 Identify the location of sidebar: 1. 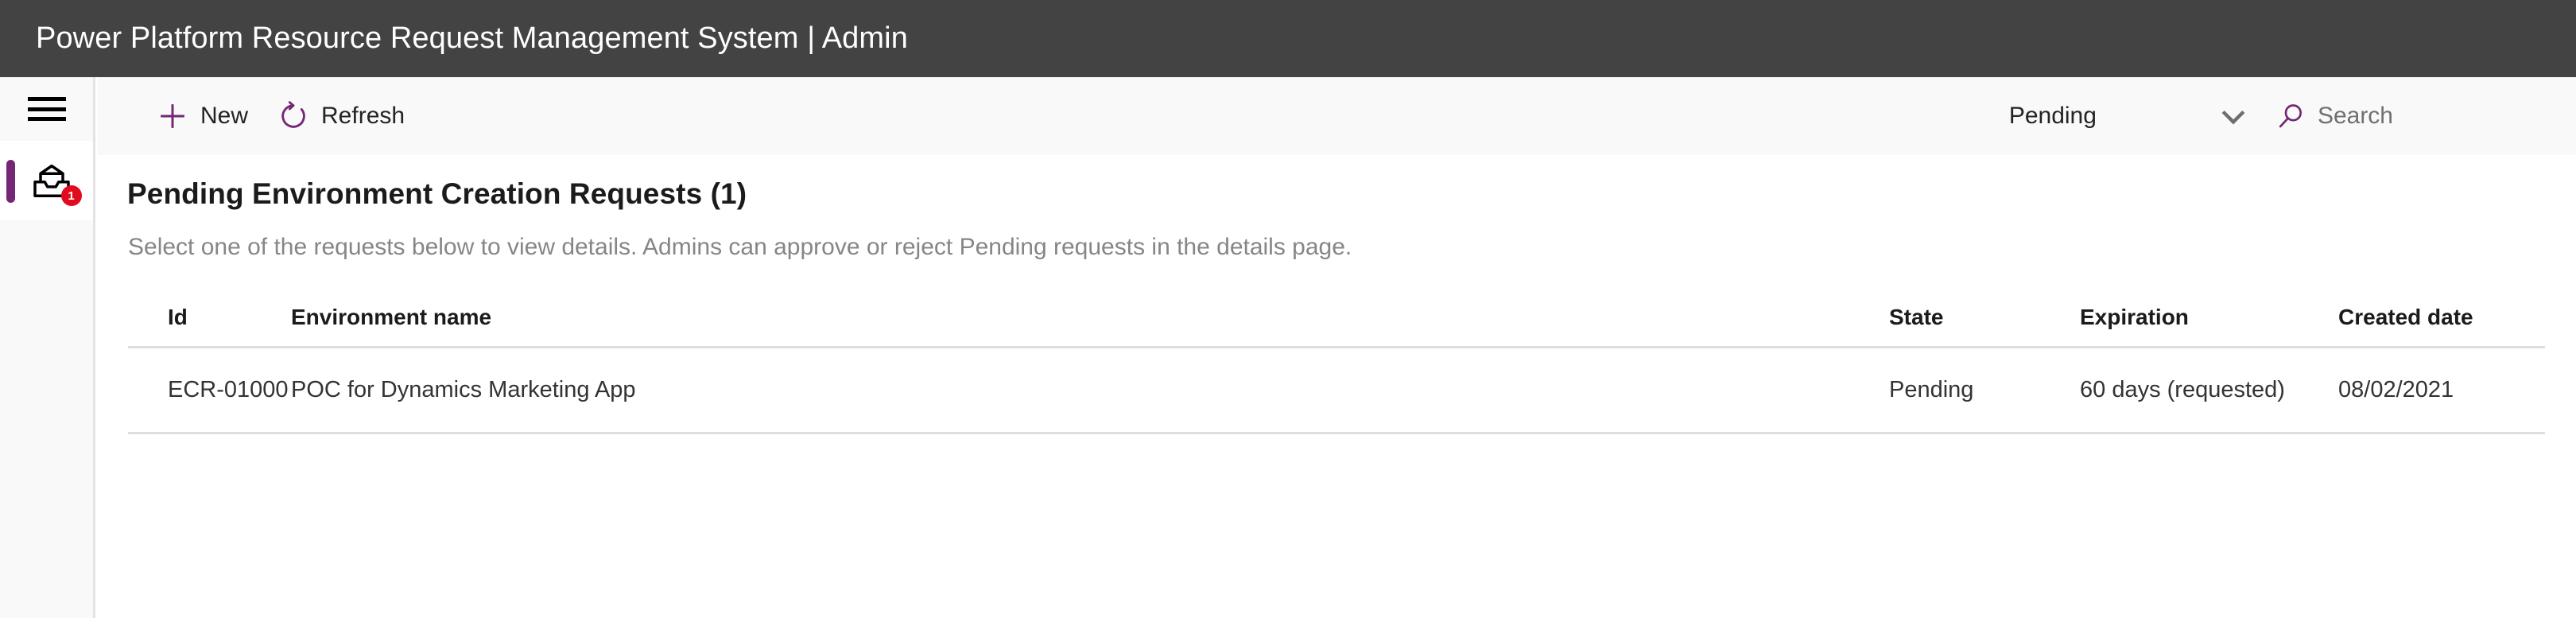
(48, 347).